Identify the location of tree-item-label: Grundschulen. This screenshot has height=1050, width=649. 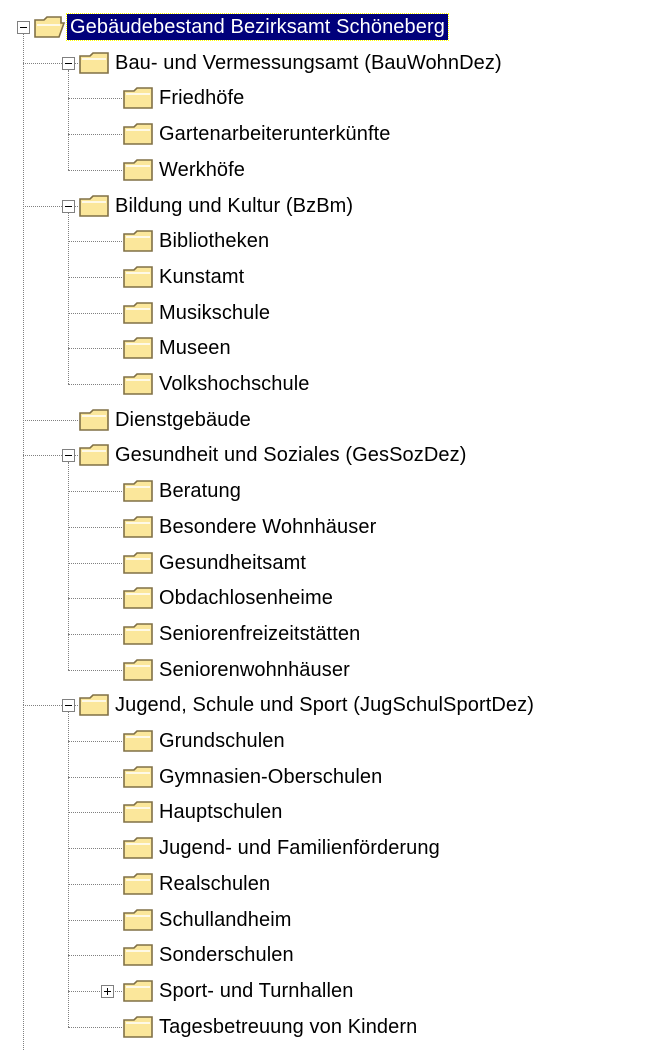
(222, 741).